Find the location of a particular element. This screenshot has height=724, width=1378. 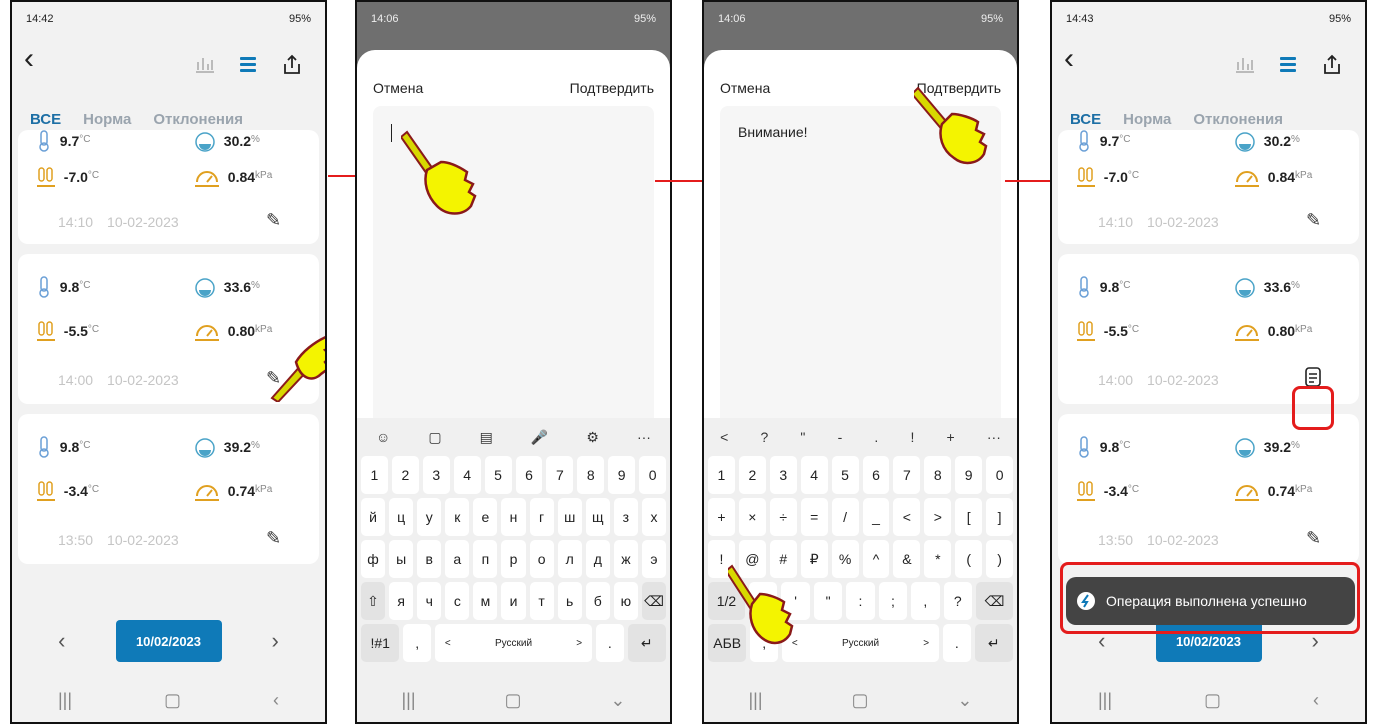

key: ш is located at coordinates (569, 517).